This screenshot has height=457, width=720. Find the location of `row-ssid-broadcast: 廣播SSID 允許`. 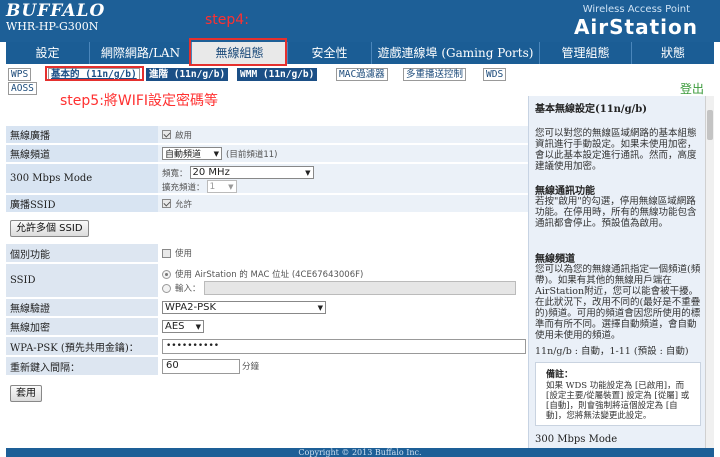

row-ssid-broadcast: 廣播SSID 允許 is located at coordinates (267, 204).